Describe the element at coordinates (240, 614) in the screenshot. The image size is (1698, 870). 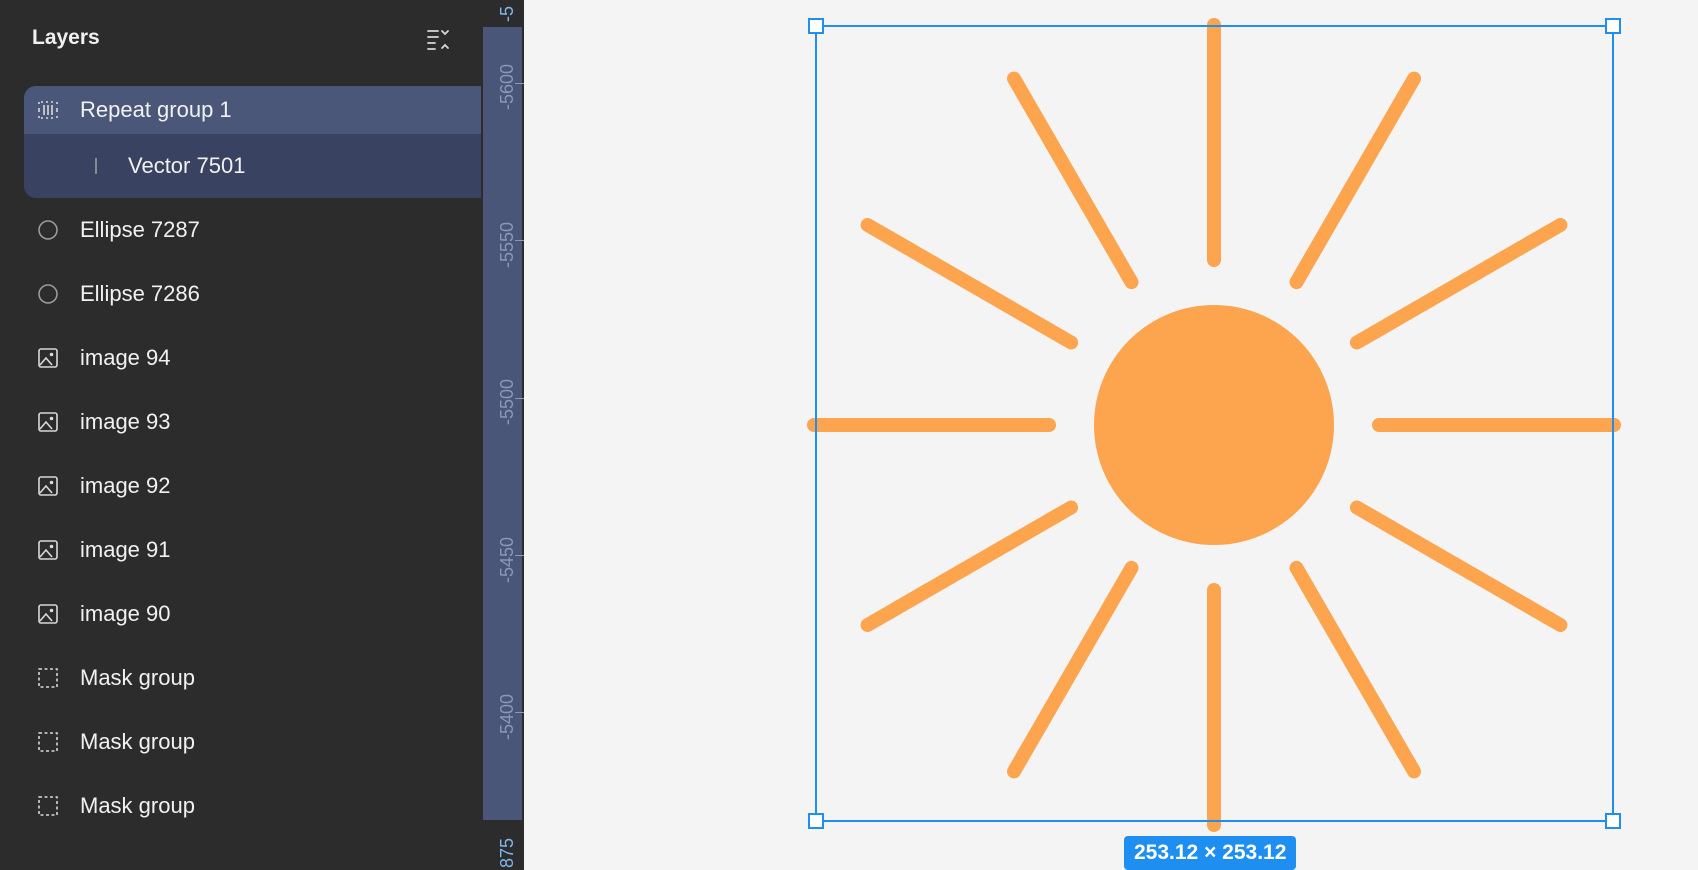
I see `layer-row-image-90: image 90` at that location.